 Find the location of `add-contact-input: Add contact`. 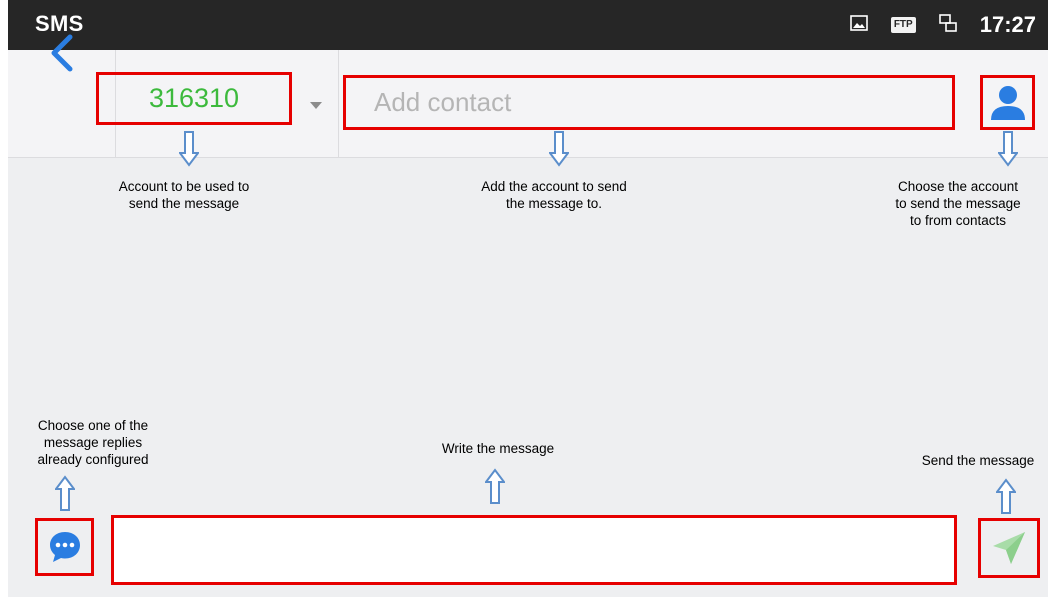

add-contact-input: Add contact is located at coordinates (649, 102).